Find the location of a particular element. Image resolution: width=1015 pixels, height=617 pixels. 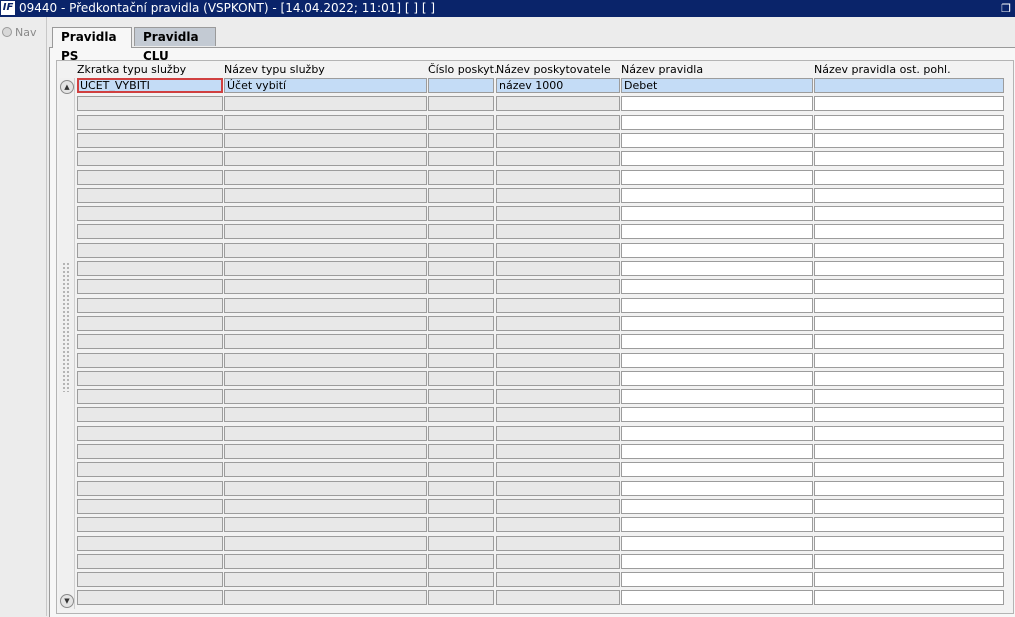

cell-abbr: UCET_VYBITI is located at coordinates (150, 85).